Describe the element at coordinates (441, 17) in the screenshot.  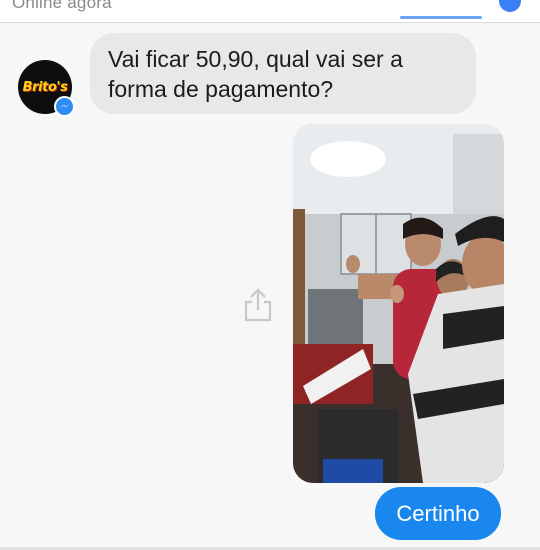
I see `header-action-indicator` at that location.